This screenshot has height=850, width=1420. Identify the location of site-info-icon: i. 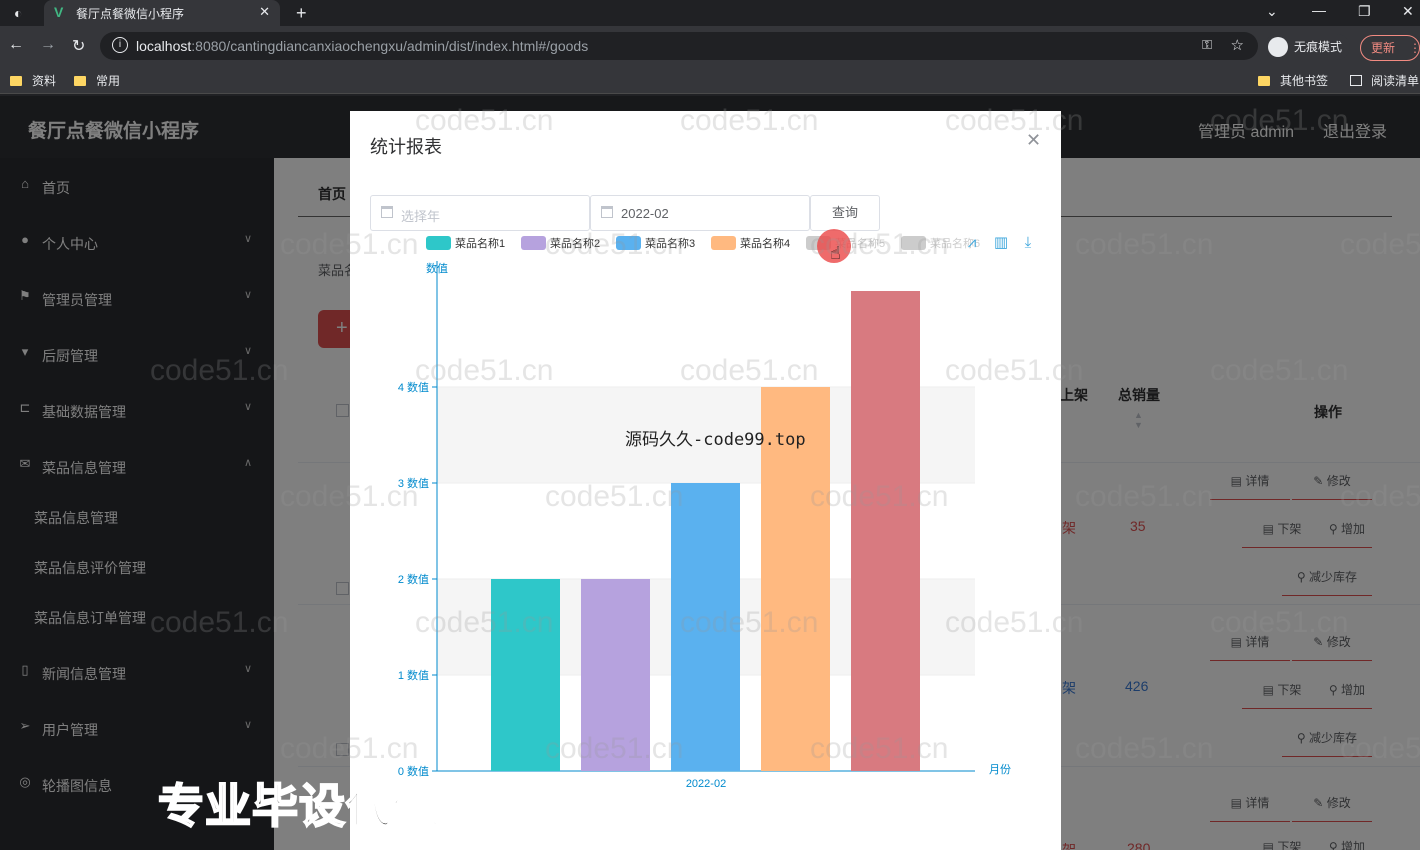
(120, 45).